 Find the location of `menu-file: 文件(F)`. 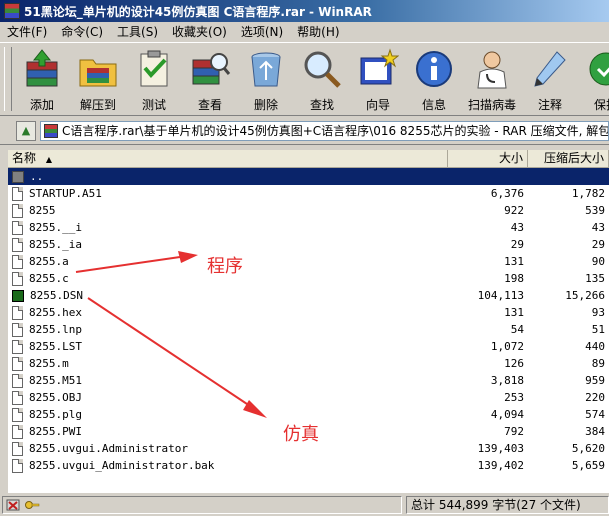

menu-file: 文件(F) is located at coordinates (27, 32).